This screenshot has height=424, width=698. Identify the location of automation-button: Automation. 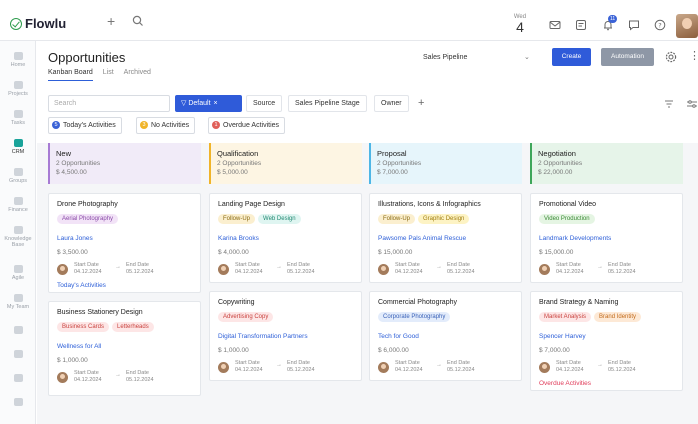
(627, 57).